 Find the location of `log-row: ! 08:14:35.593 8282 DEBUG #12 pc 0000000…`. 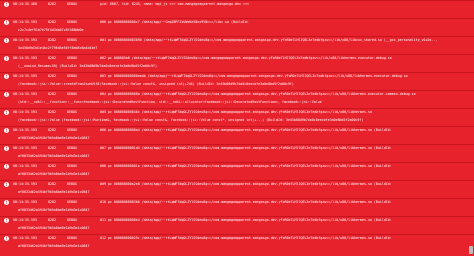

log-row: ! 08:14:35.593 8282 DEBUG #12 pc 0000000… is located at coordinates (237, 243).